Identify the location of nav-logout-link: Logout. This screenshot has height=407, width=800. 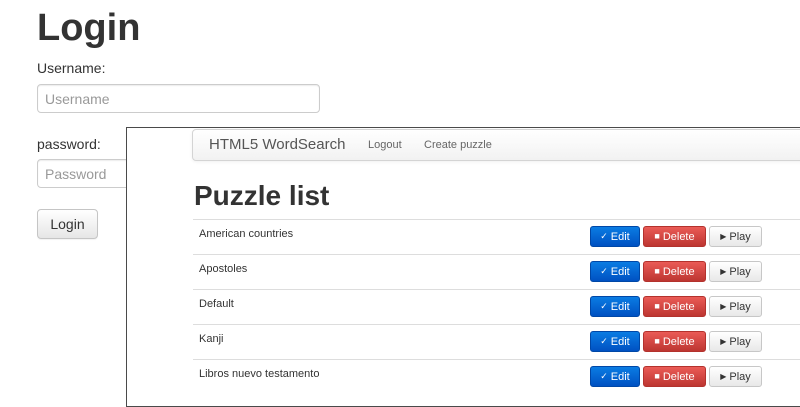
(385, 145).